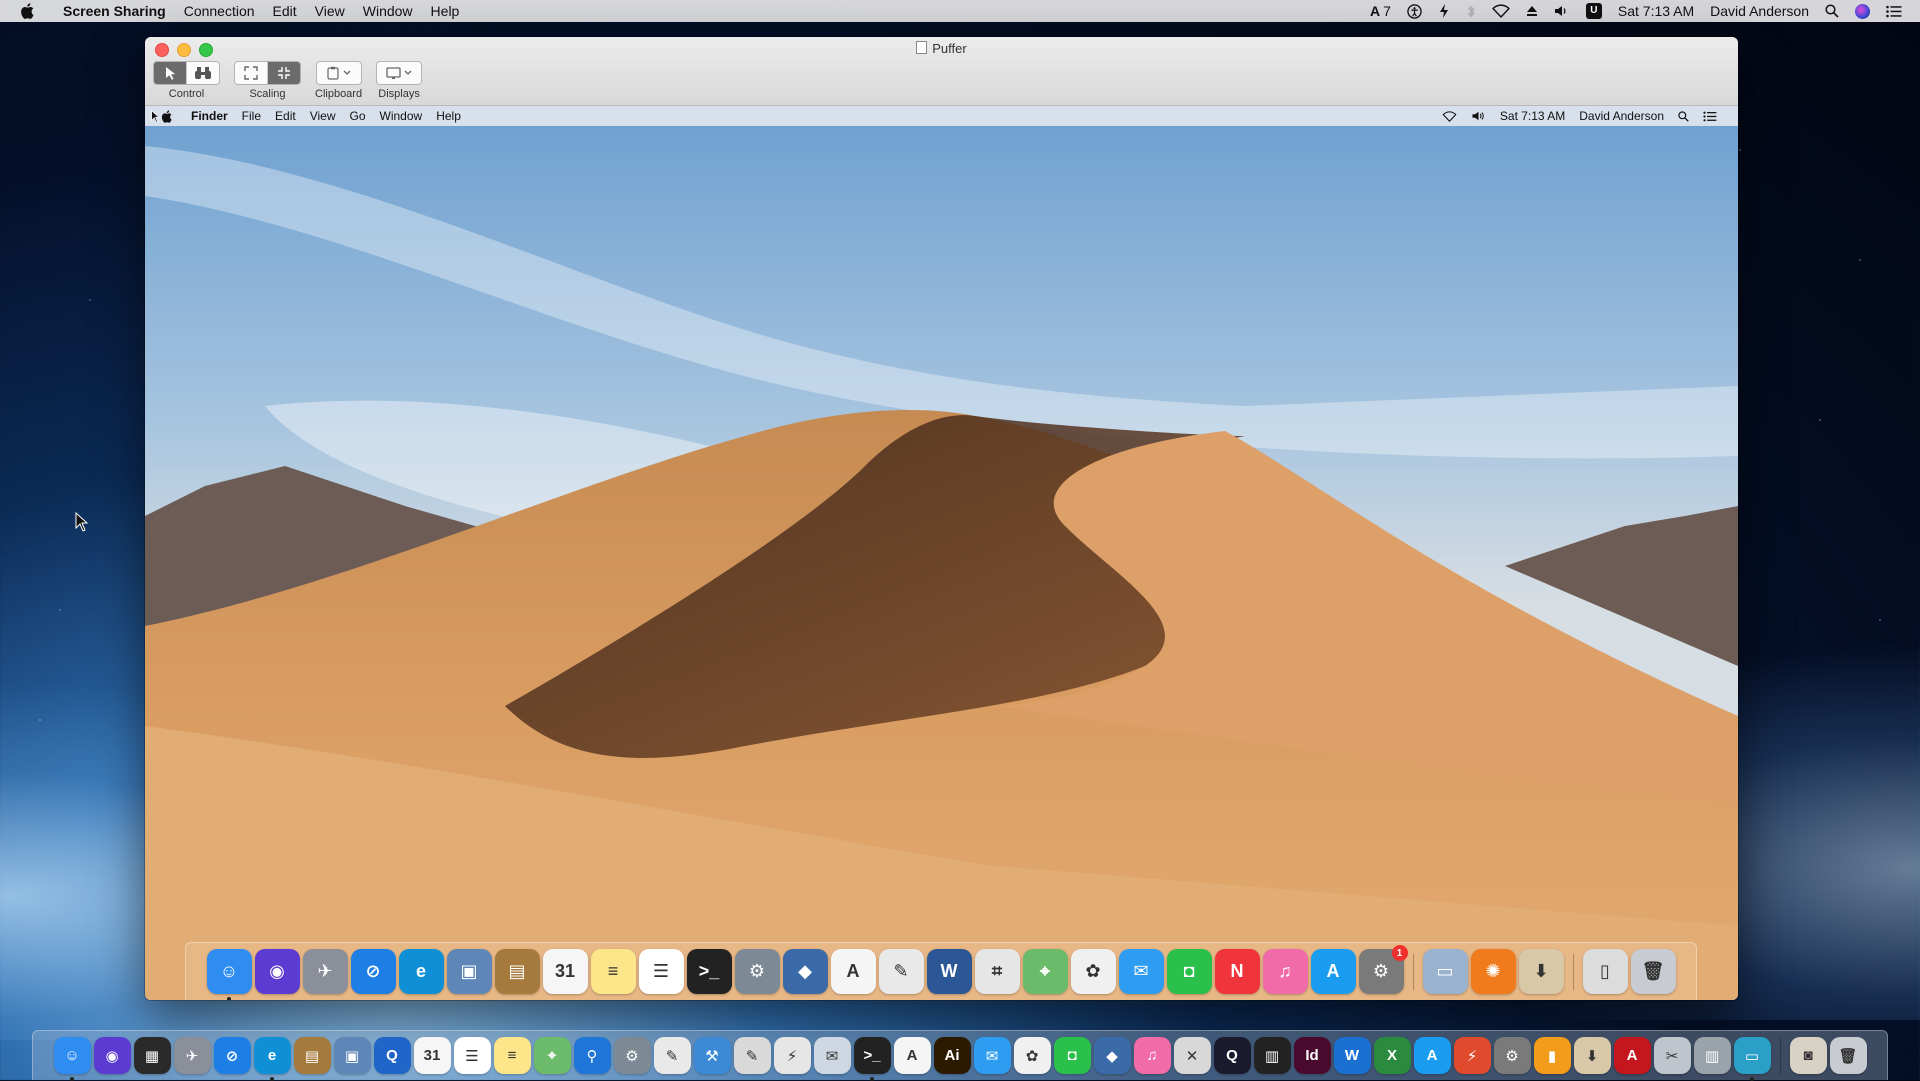 This screenshot has height=1081, width=1920. I want to click on remote-volume-icon, so click(1478, 116).